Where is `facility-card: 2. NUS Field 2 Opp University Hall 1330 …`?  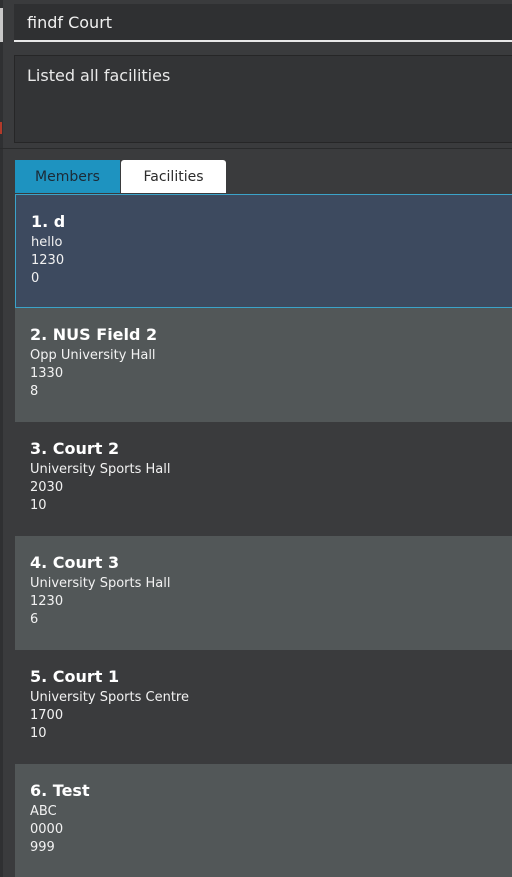 facility-card: 2. NUS Field 2 Opp University Hall 1330 … is located at coordinates (263, 365).